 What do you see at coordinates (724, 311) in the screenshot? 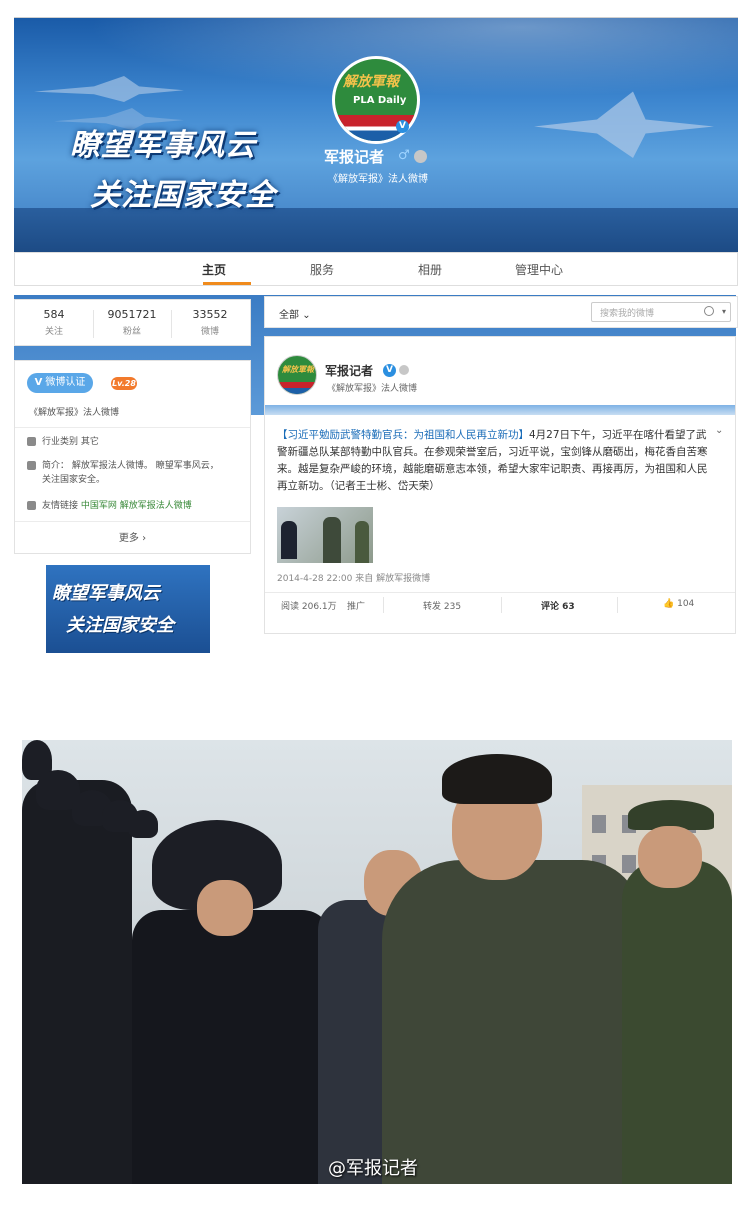
I see `caret-down-icon: ▾` at bounding box center [724, 311].